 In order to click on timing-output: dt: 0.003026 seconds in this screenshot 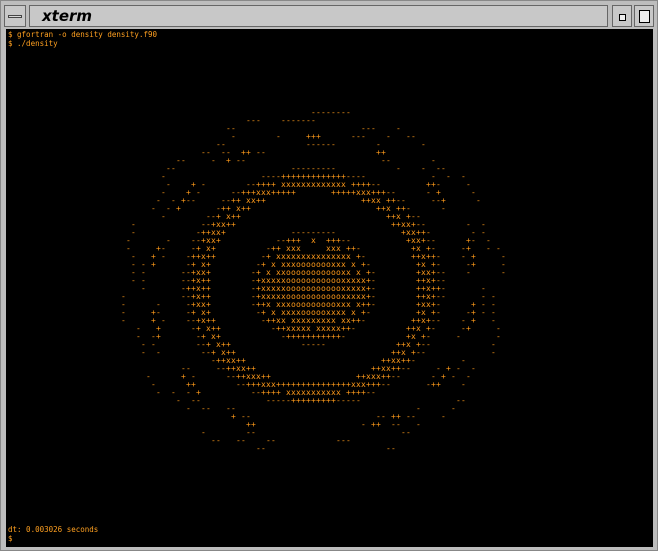, I will do `click(53, 529)`.